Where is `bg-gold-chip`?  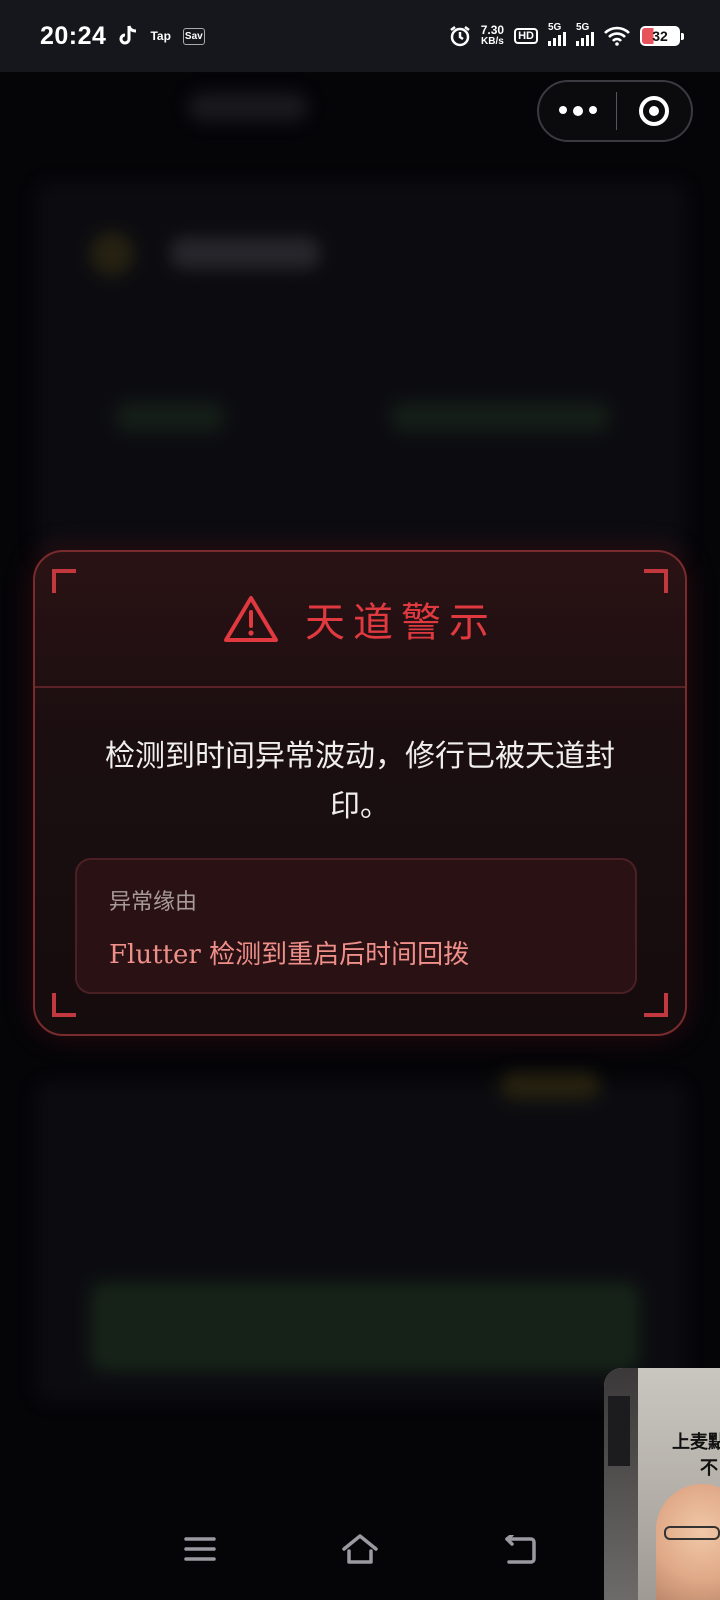
bg-gold-chip is located at coordinates (550, 1086).